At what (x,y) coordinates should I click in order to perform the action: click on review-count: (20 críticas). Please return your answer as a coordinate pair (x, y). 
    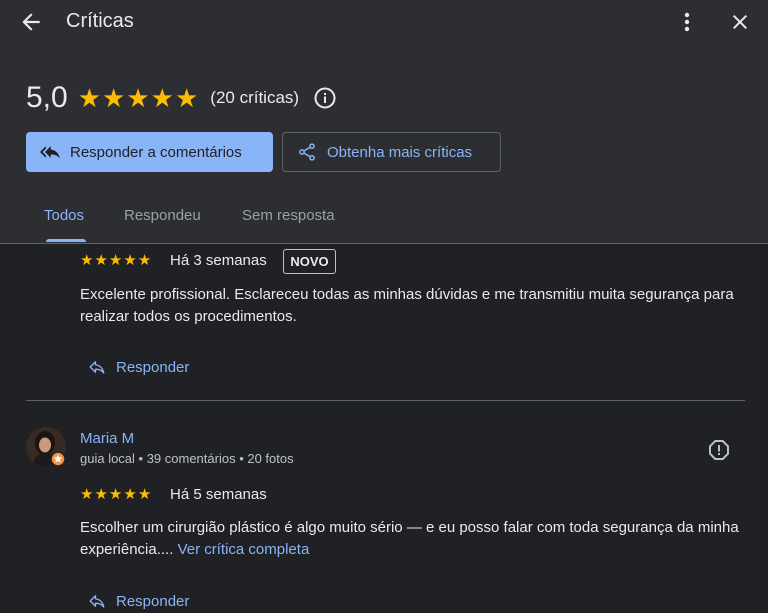
    Looking at the image, I should click on (255, 97).